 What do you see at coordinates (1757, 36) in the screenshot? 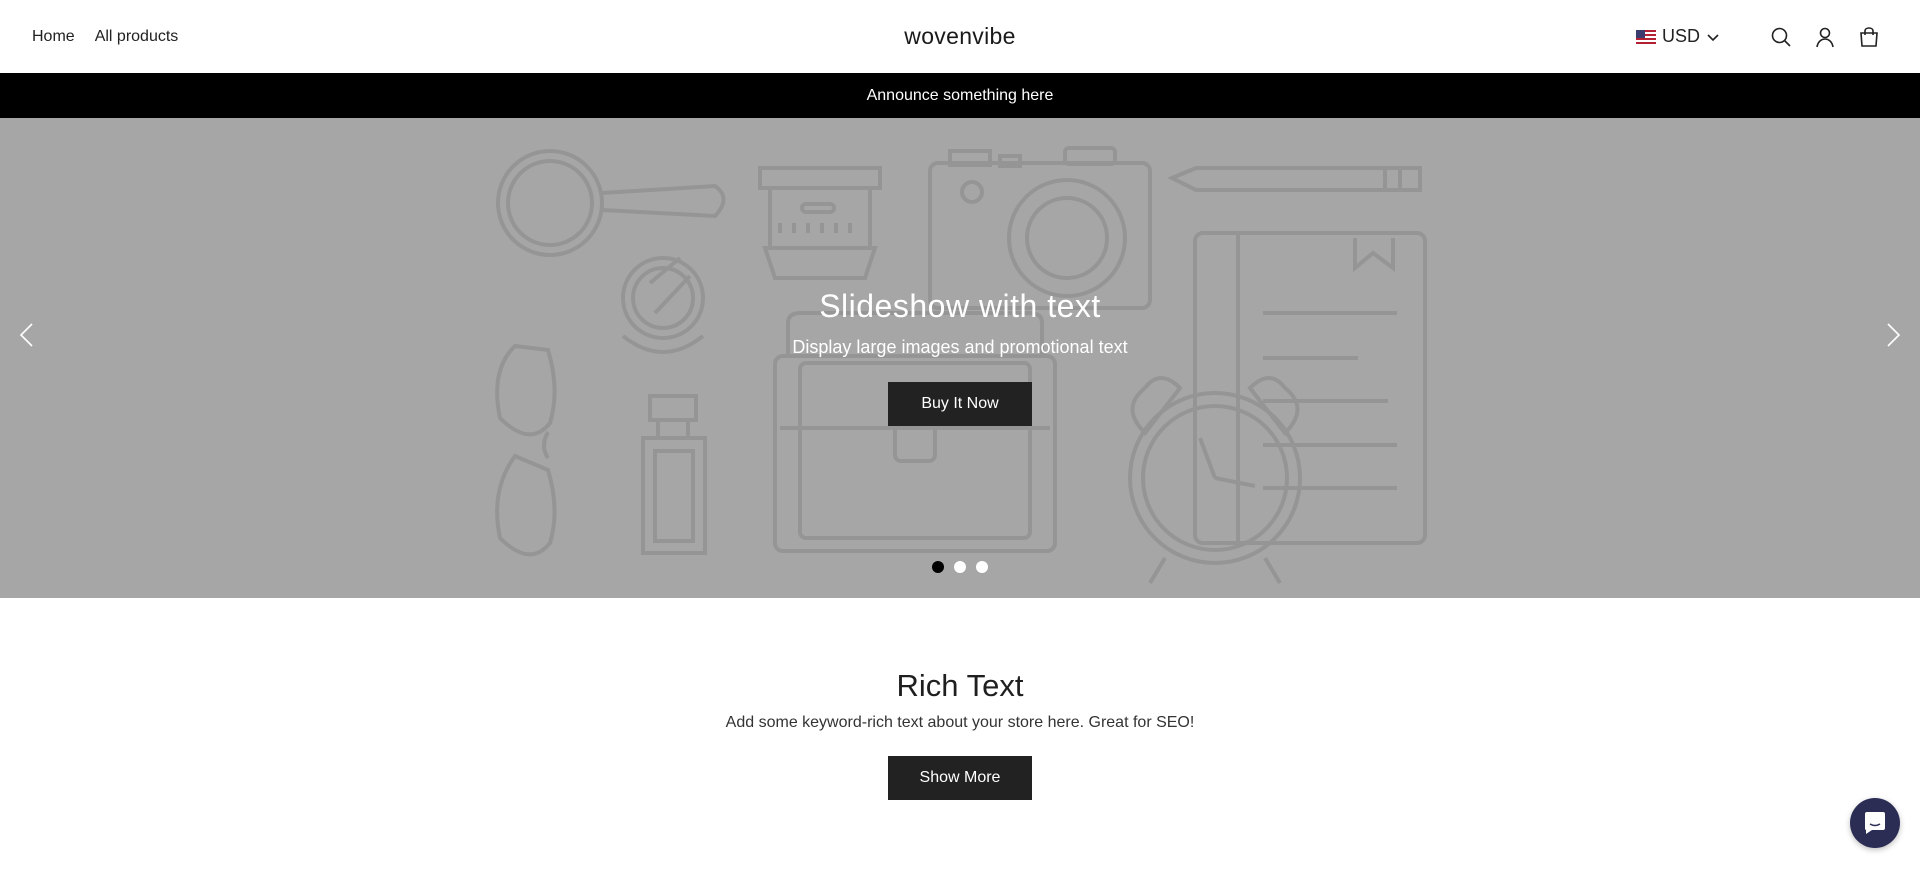
I see `header-actions: USD` at bounding box center [1757, 36].